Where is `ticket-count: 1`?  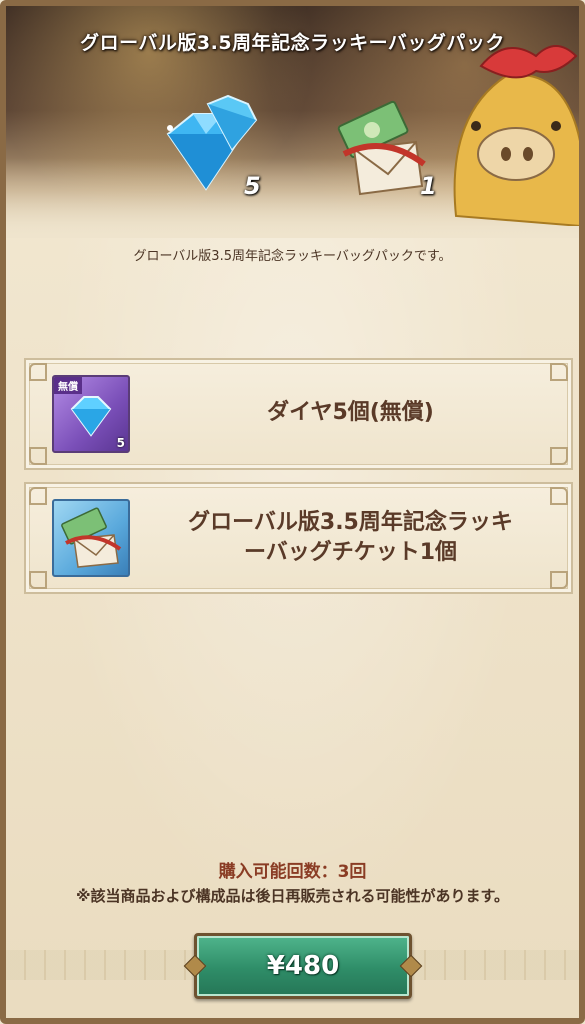
ticket-count: 1 is located at coordinates (428, 186).